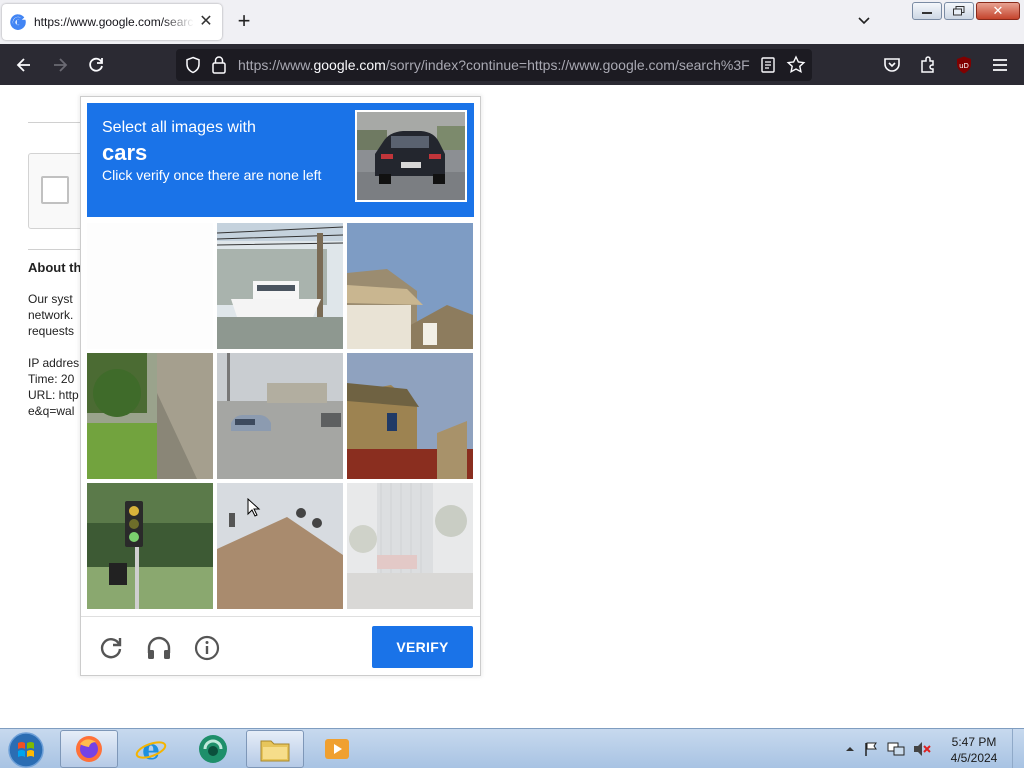 The image size is (1024, 768). I want to click on close-window-button: ✕, so click(998, 11).